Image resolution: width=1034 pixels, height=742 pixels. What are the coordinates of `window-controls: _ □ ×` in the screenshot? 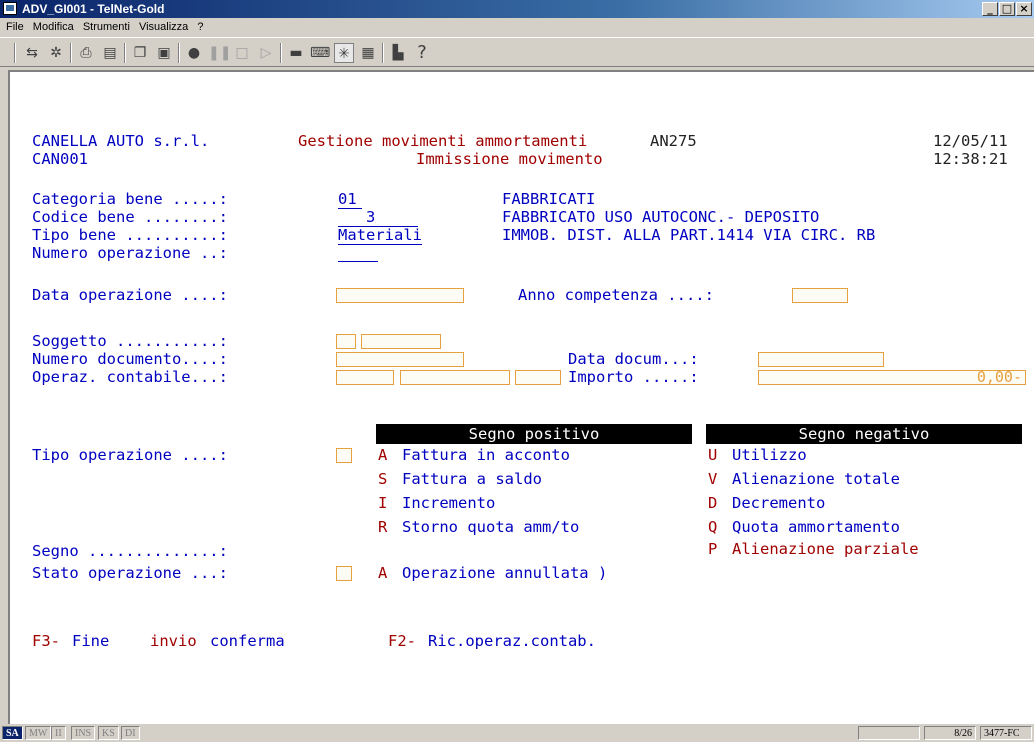 It's located at (1006, 9).